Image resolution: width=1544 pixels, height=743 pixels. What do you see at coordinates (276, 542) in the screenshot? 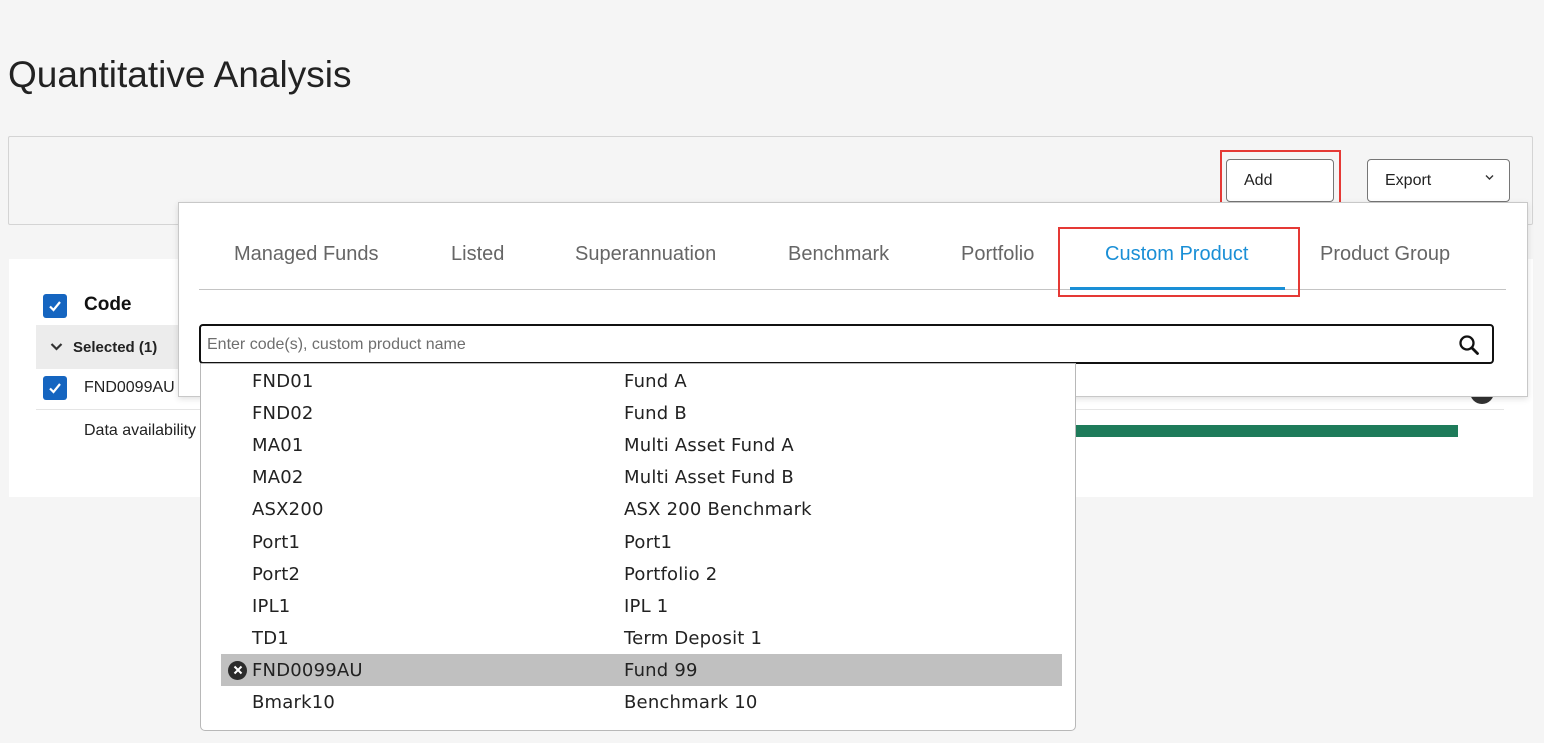
I see `result-code: Port1` at bounding box center [276, 542].